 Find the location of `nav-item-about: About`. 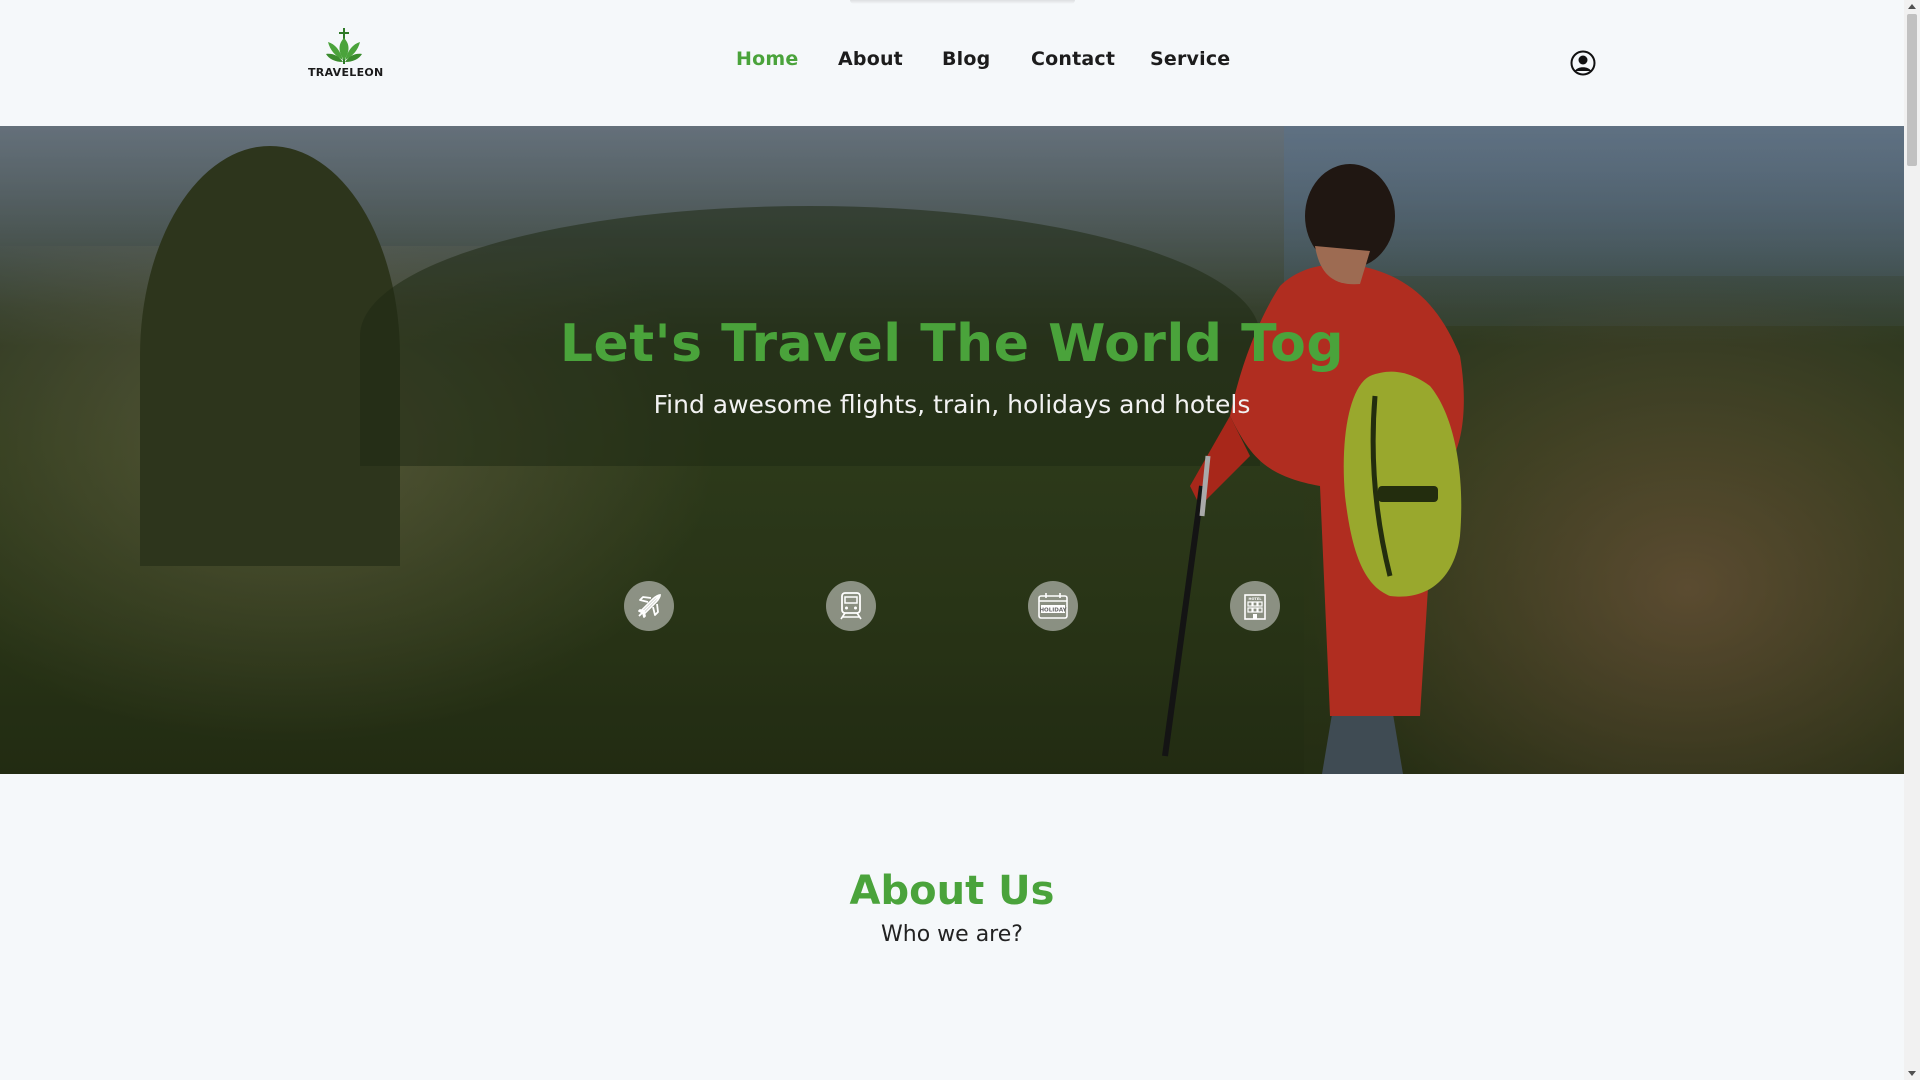

nav-item-about: About is located at coordinates (870, 59).